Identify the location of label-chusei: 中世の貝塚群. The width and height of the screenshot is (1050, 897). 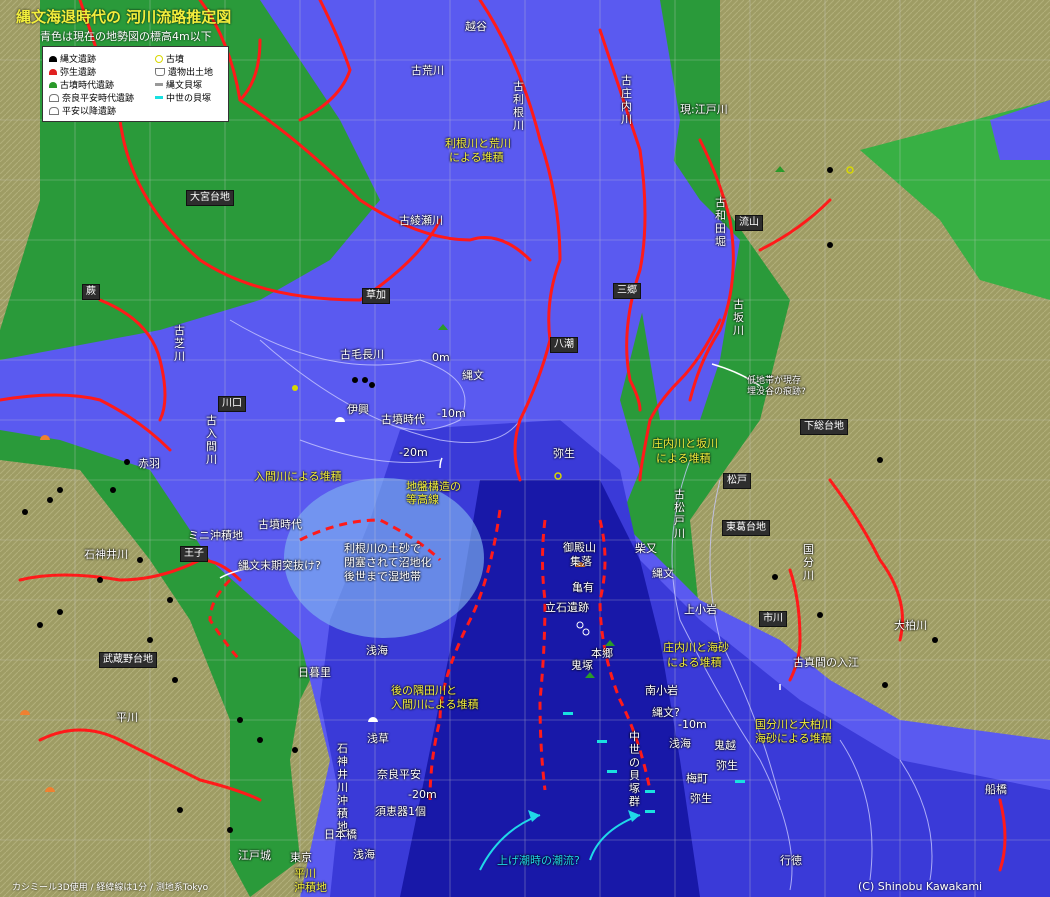
(634, 769).